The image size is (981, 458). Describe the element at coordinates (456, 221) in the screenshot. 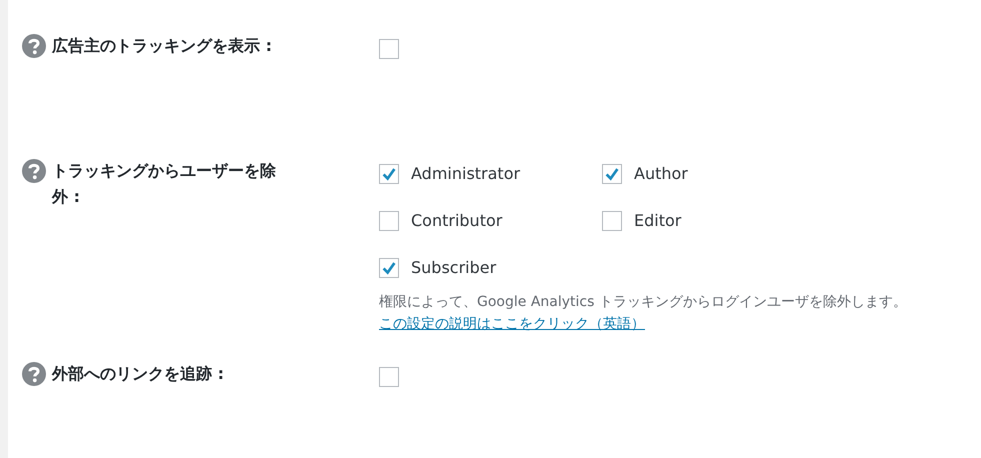

I see `option-label: Contributor` at that location.